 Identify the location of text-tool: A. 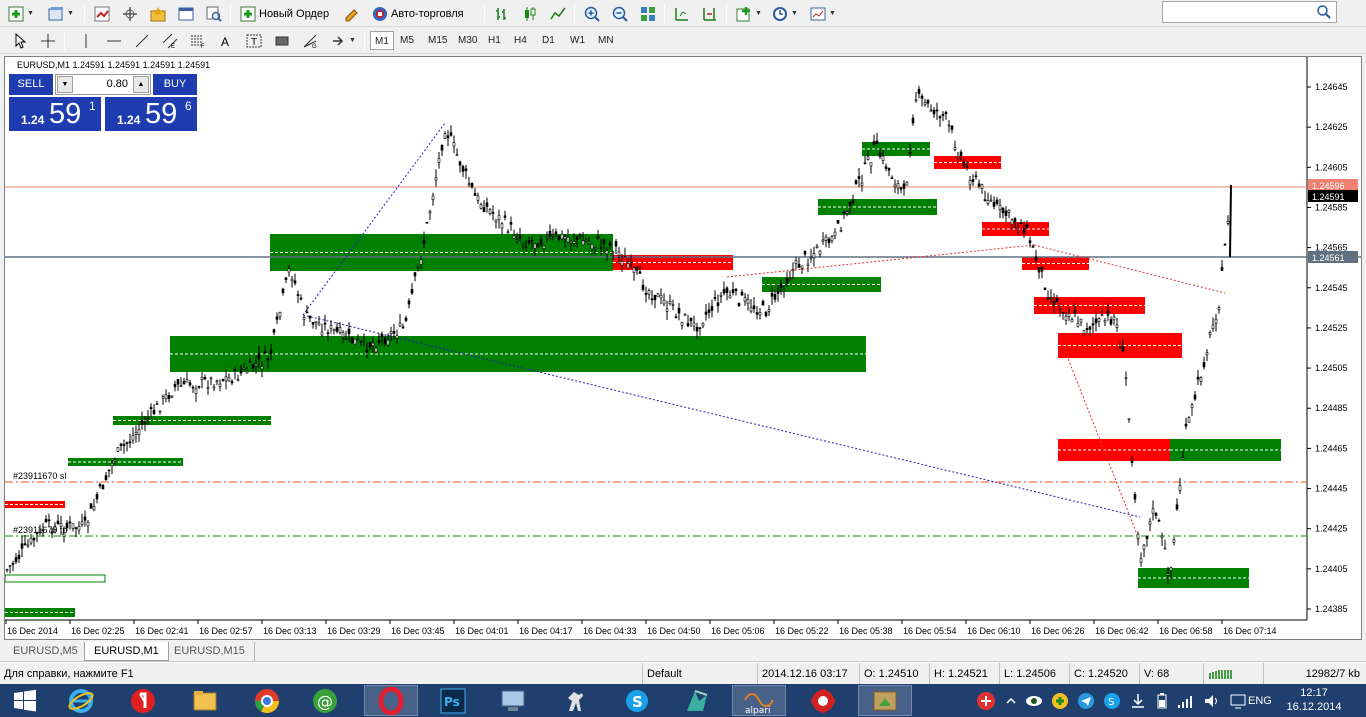
(226, 40).